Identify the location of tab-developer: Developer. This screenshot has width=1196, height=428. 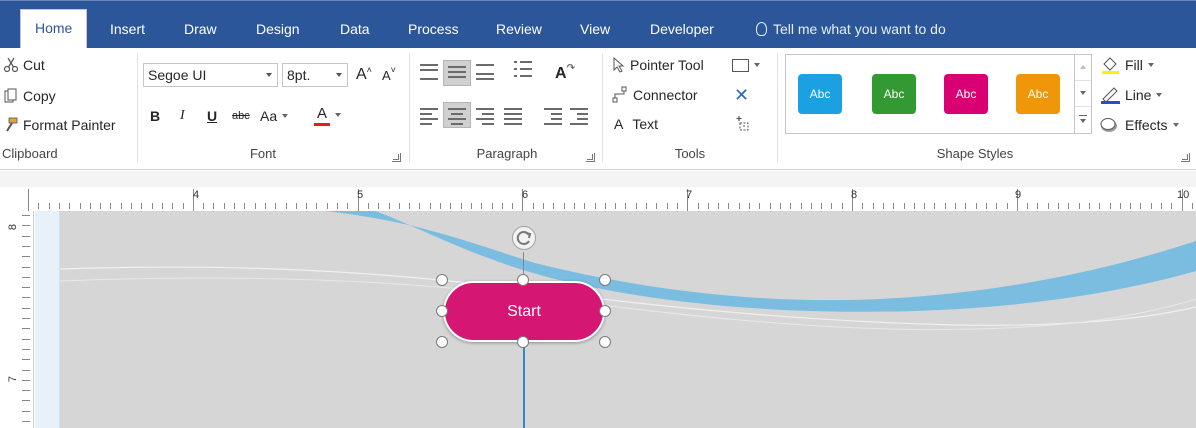
(682, 30).